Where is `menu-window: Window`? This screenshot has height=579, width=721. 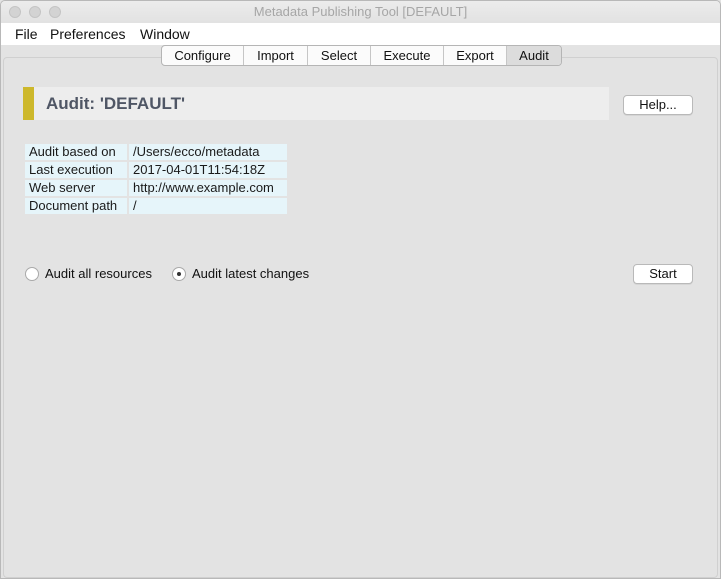
menu-window: Window is located at coordinates (165, 34).